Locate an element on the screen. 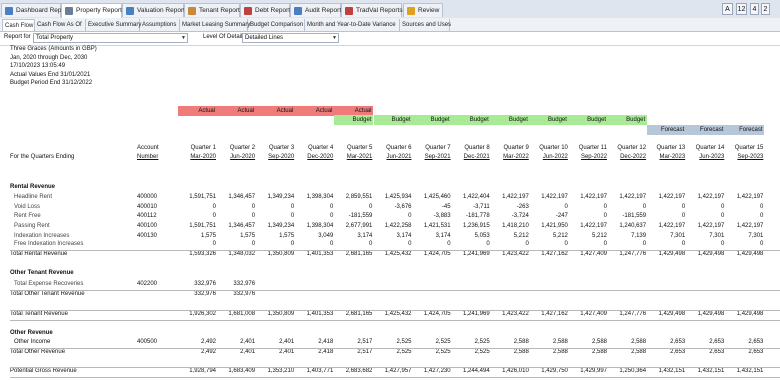 This screenshot has height=380, width=780. quarter-label: Quarter 9 is located at coordinates (516, 148).